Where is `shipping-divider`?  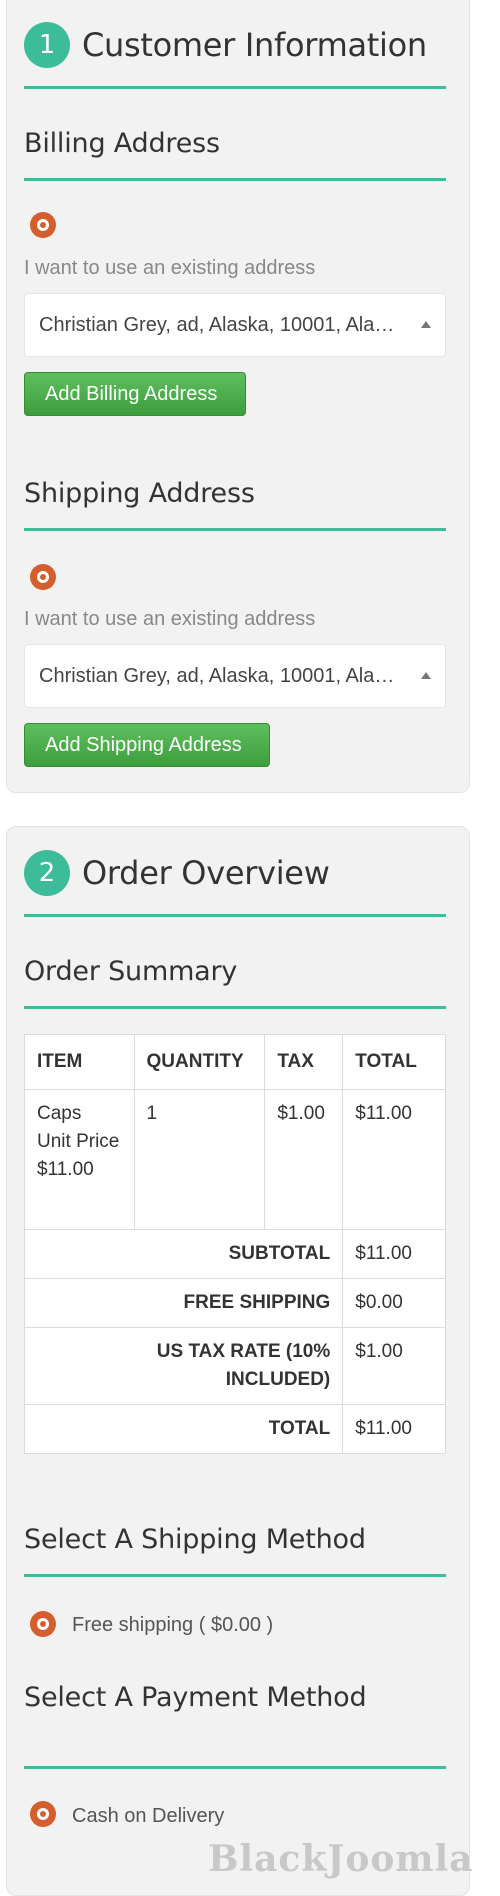
shipping-divider is located at coordinates (235, 529).